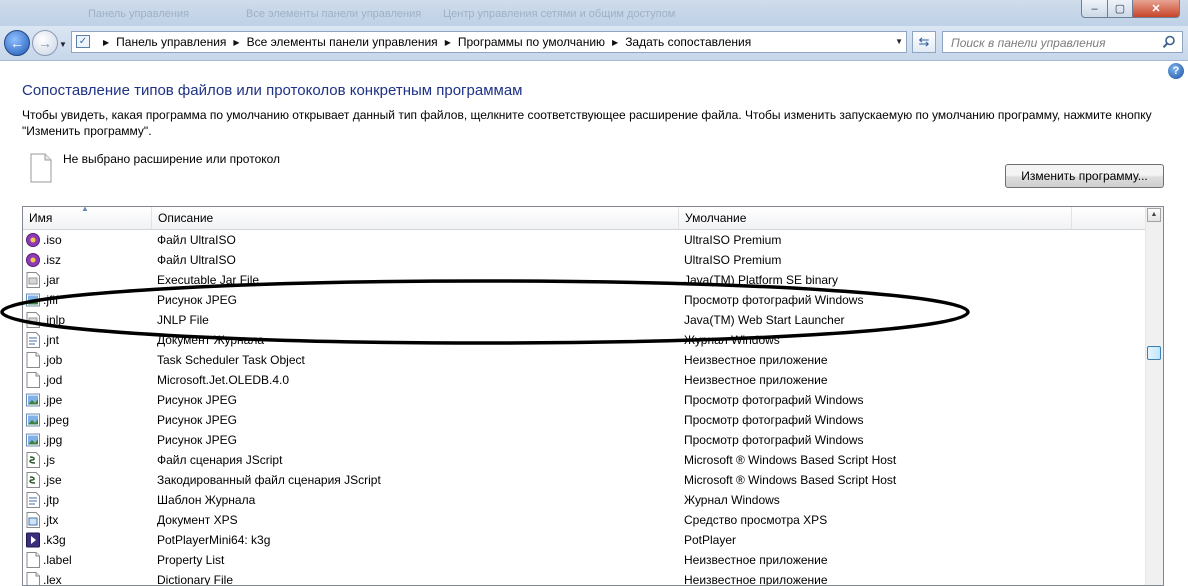 This screenshot has width=1188, height=586. What do you see at coordinates (33, 560) in the screenshot?
I see `blank-file-icon` at bounding box center [33, 560].